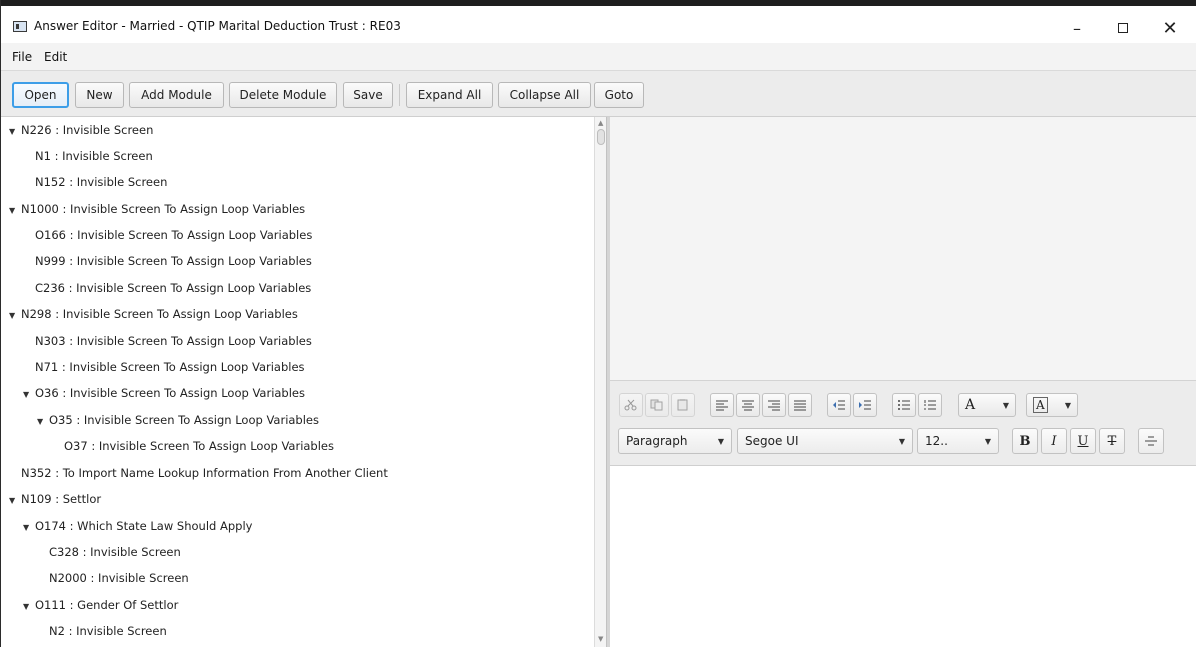 The width and height of the screenshot is (1196, 647). I want to click on copy-icon, so click(656, 405).